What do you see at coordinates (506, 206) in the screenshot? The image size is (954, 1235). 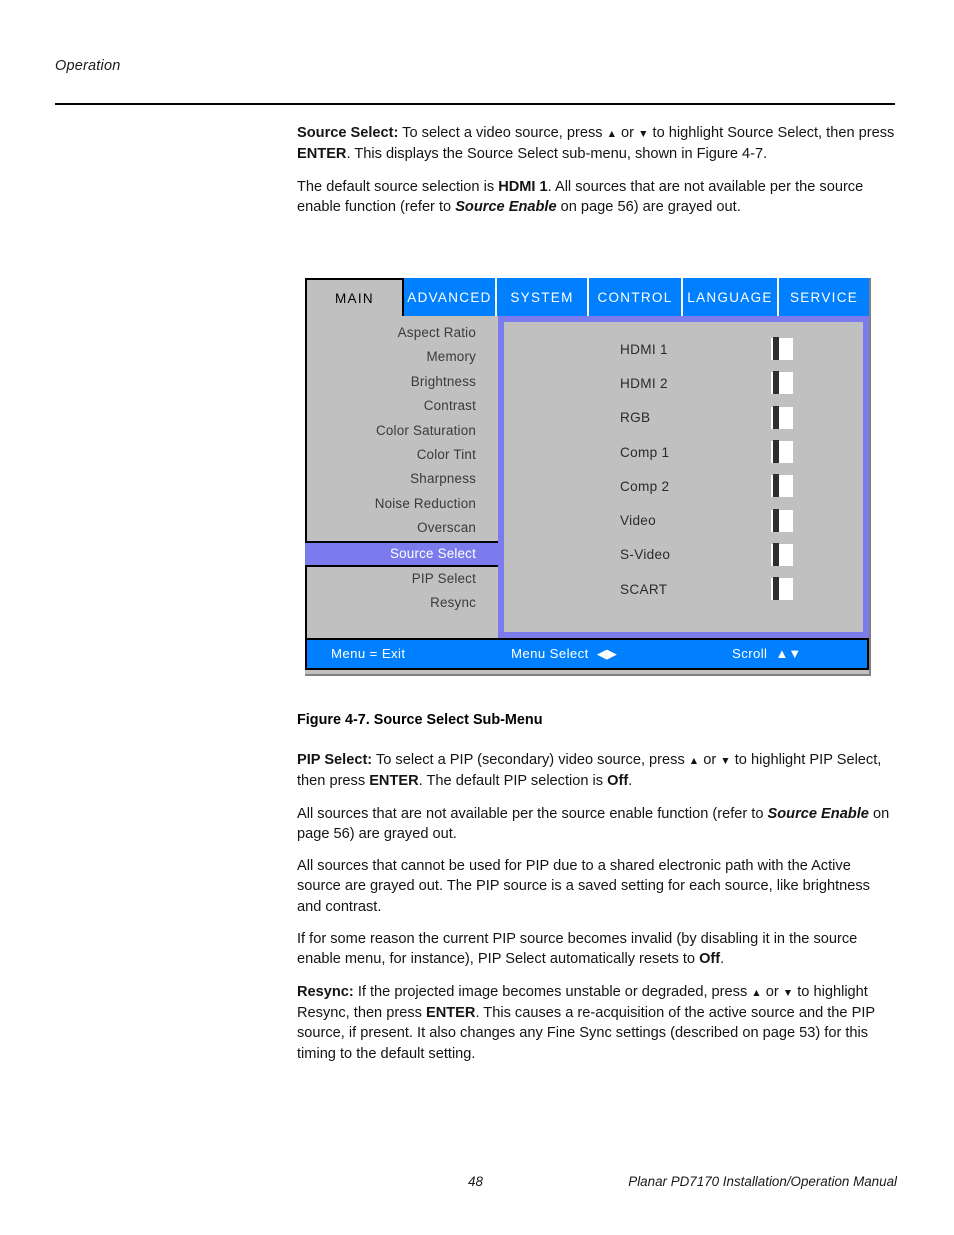 I see `source-enable-reference: Source Enable` at bounding box center [506, 206].